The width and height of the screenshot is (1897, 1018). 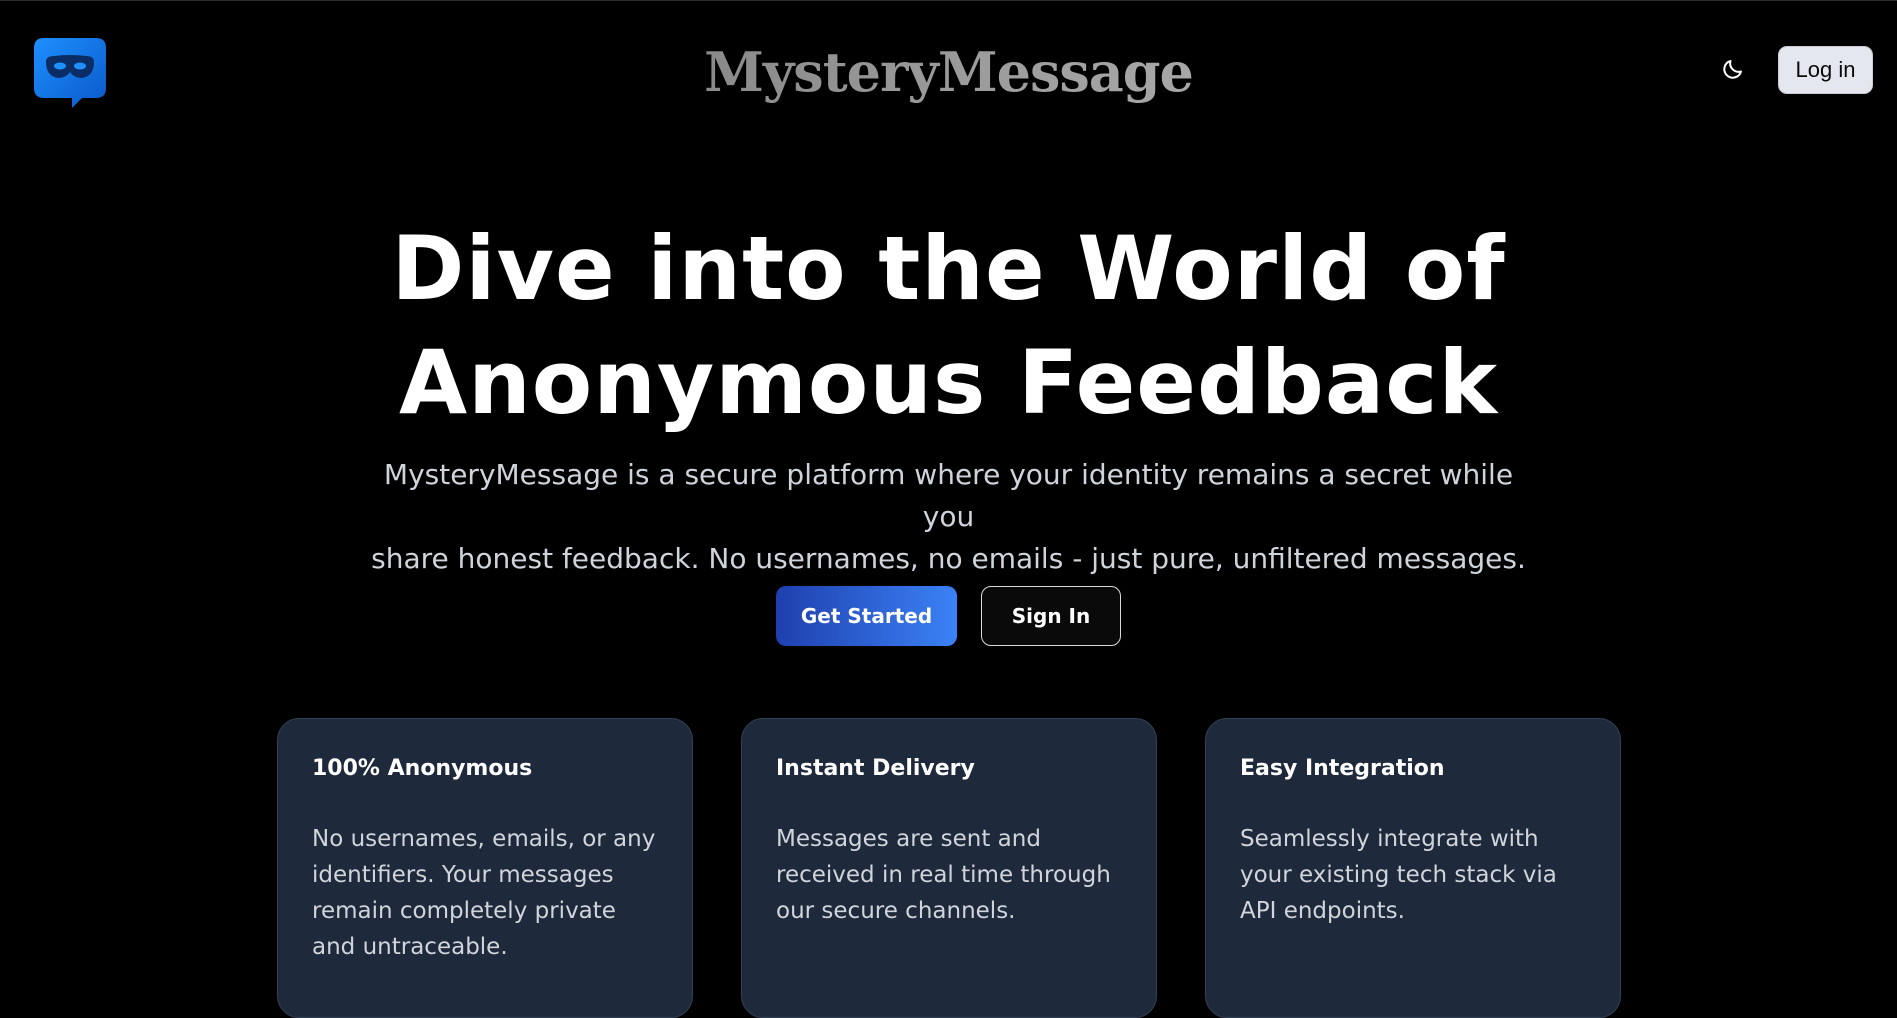 I want to click on brand-text: MysteryMessage, so click(x=948, y=72).